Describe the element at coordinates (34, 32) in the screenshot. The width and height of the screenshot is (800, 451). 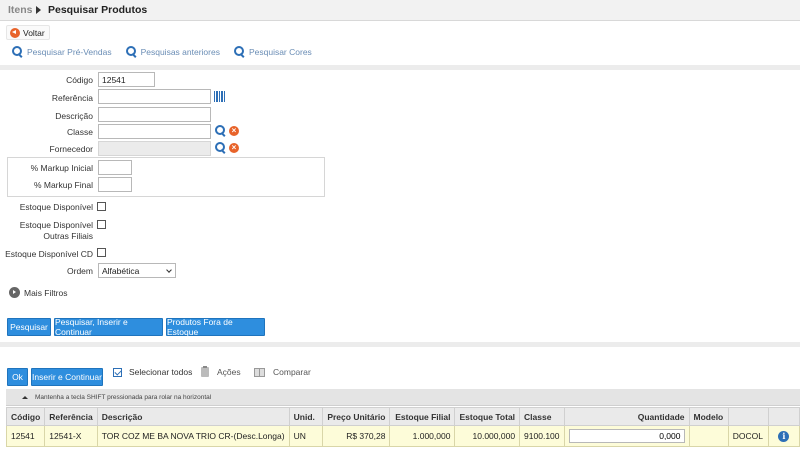
I see `back-label: Voltar` at that location.